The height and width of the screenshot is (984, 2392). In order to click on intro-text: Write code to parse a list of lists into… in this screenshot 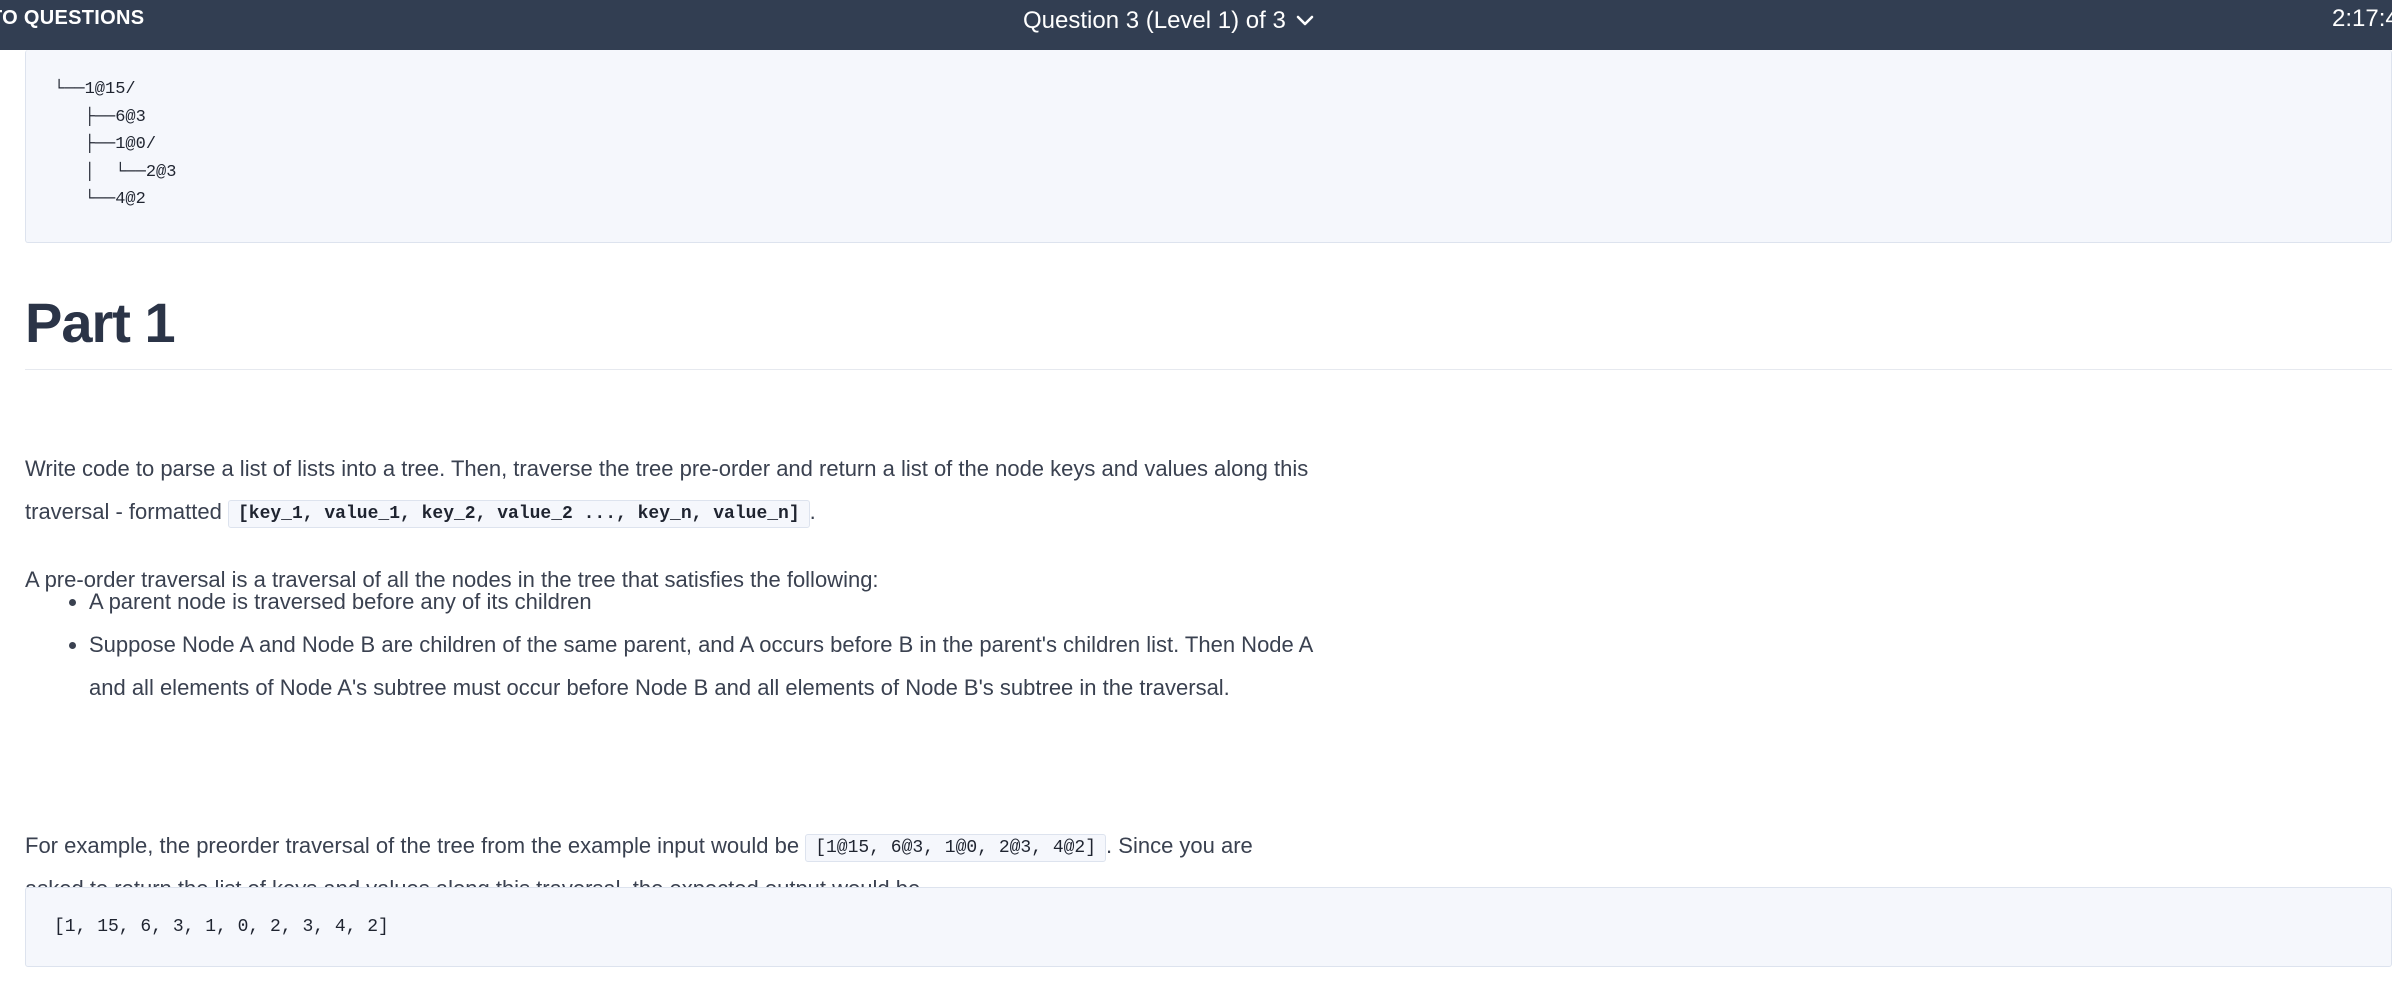, I will do `click(560, 468)`.